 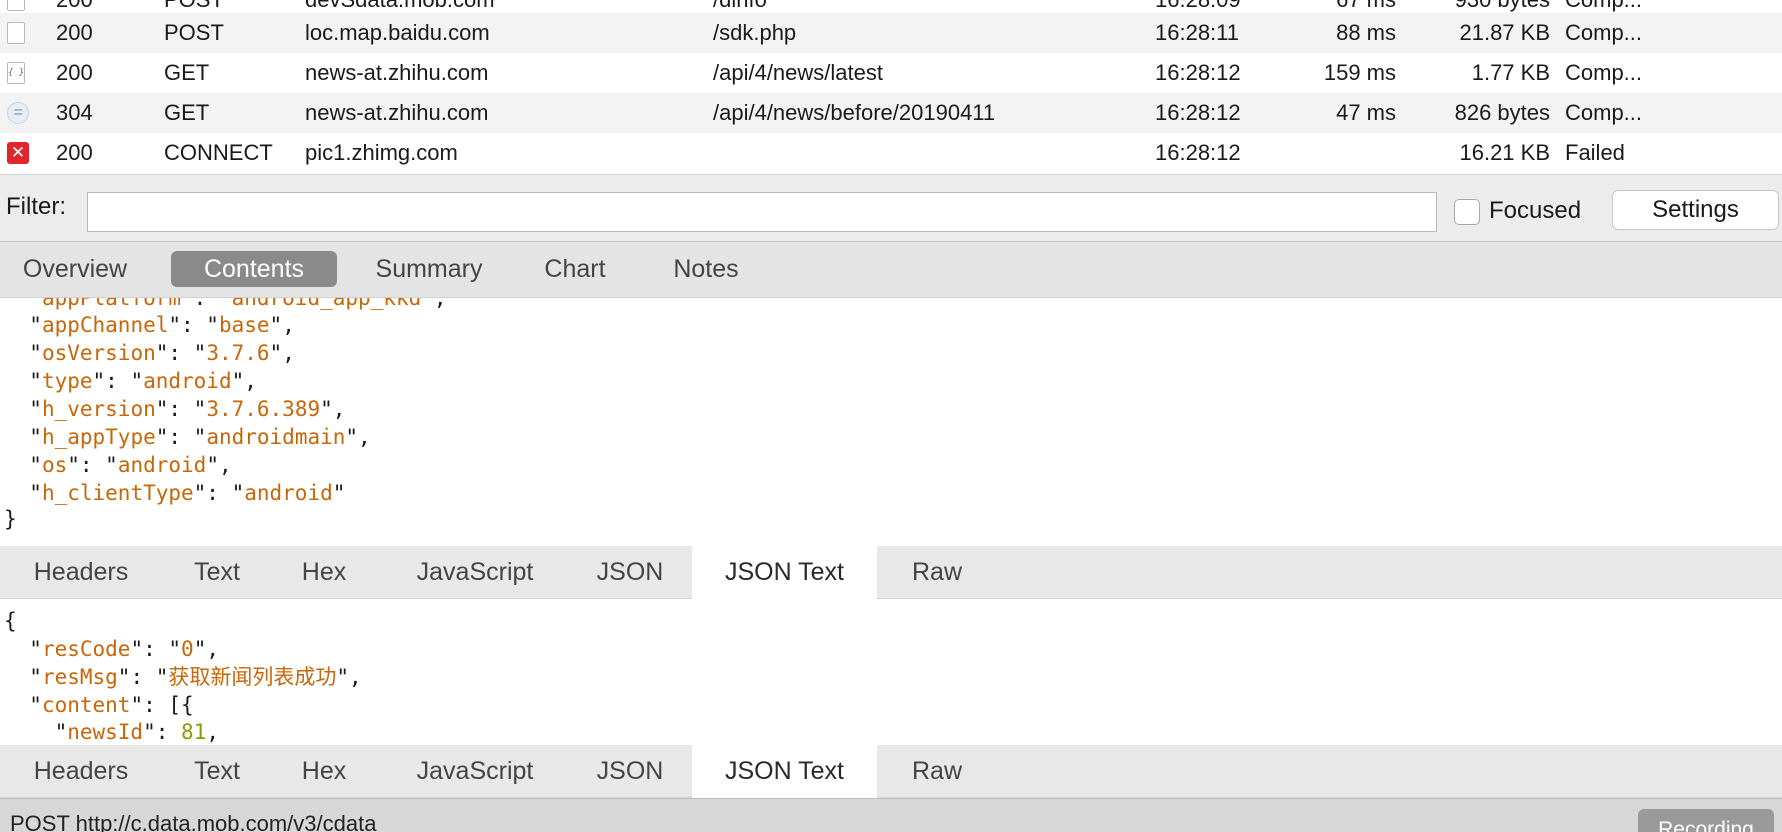 I want to click on json-line: "h_appType": "androidmain",, so click(x=187, y=437).